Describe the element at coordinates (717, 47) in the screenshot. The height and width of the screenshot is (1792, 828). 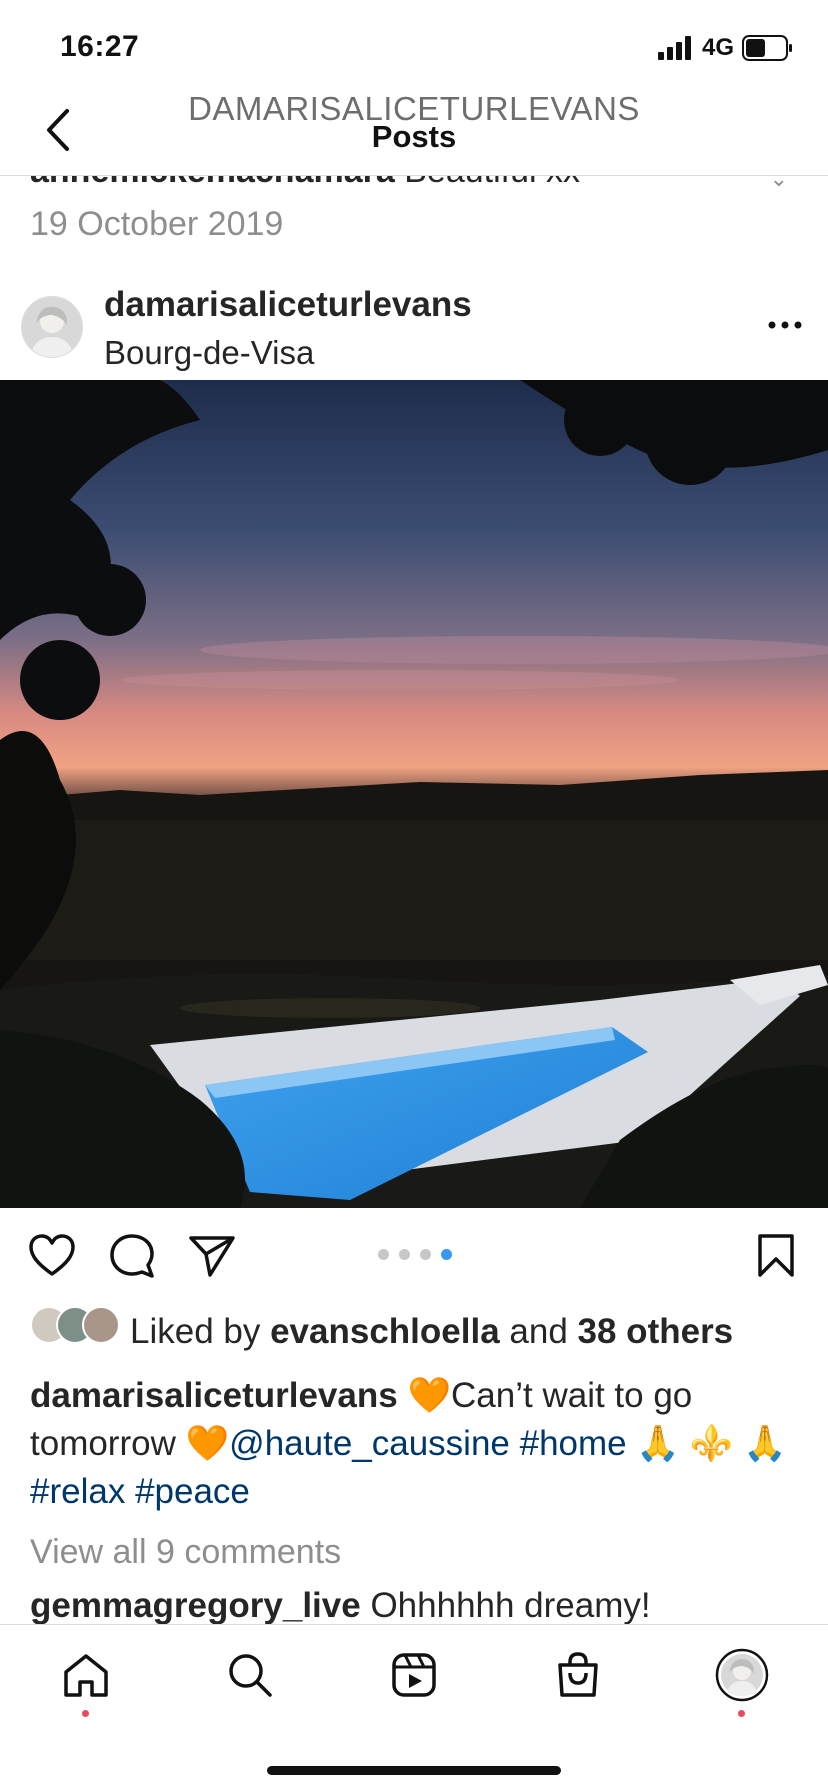
I see `network-label: 4G` at that location.